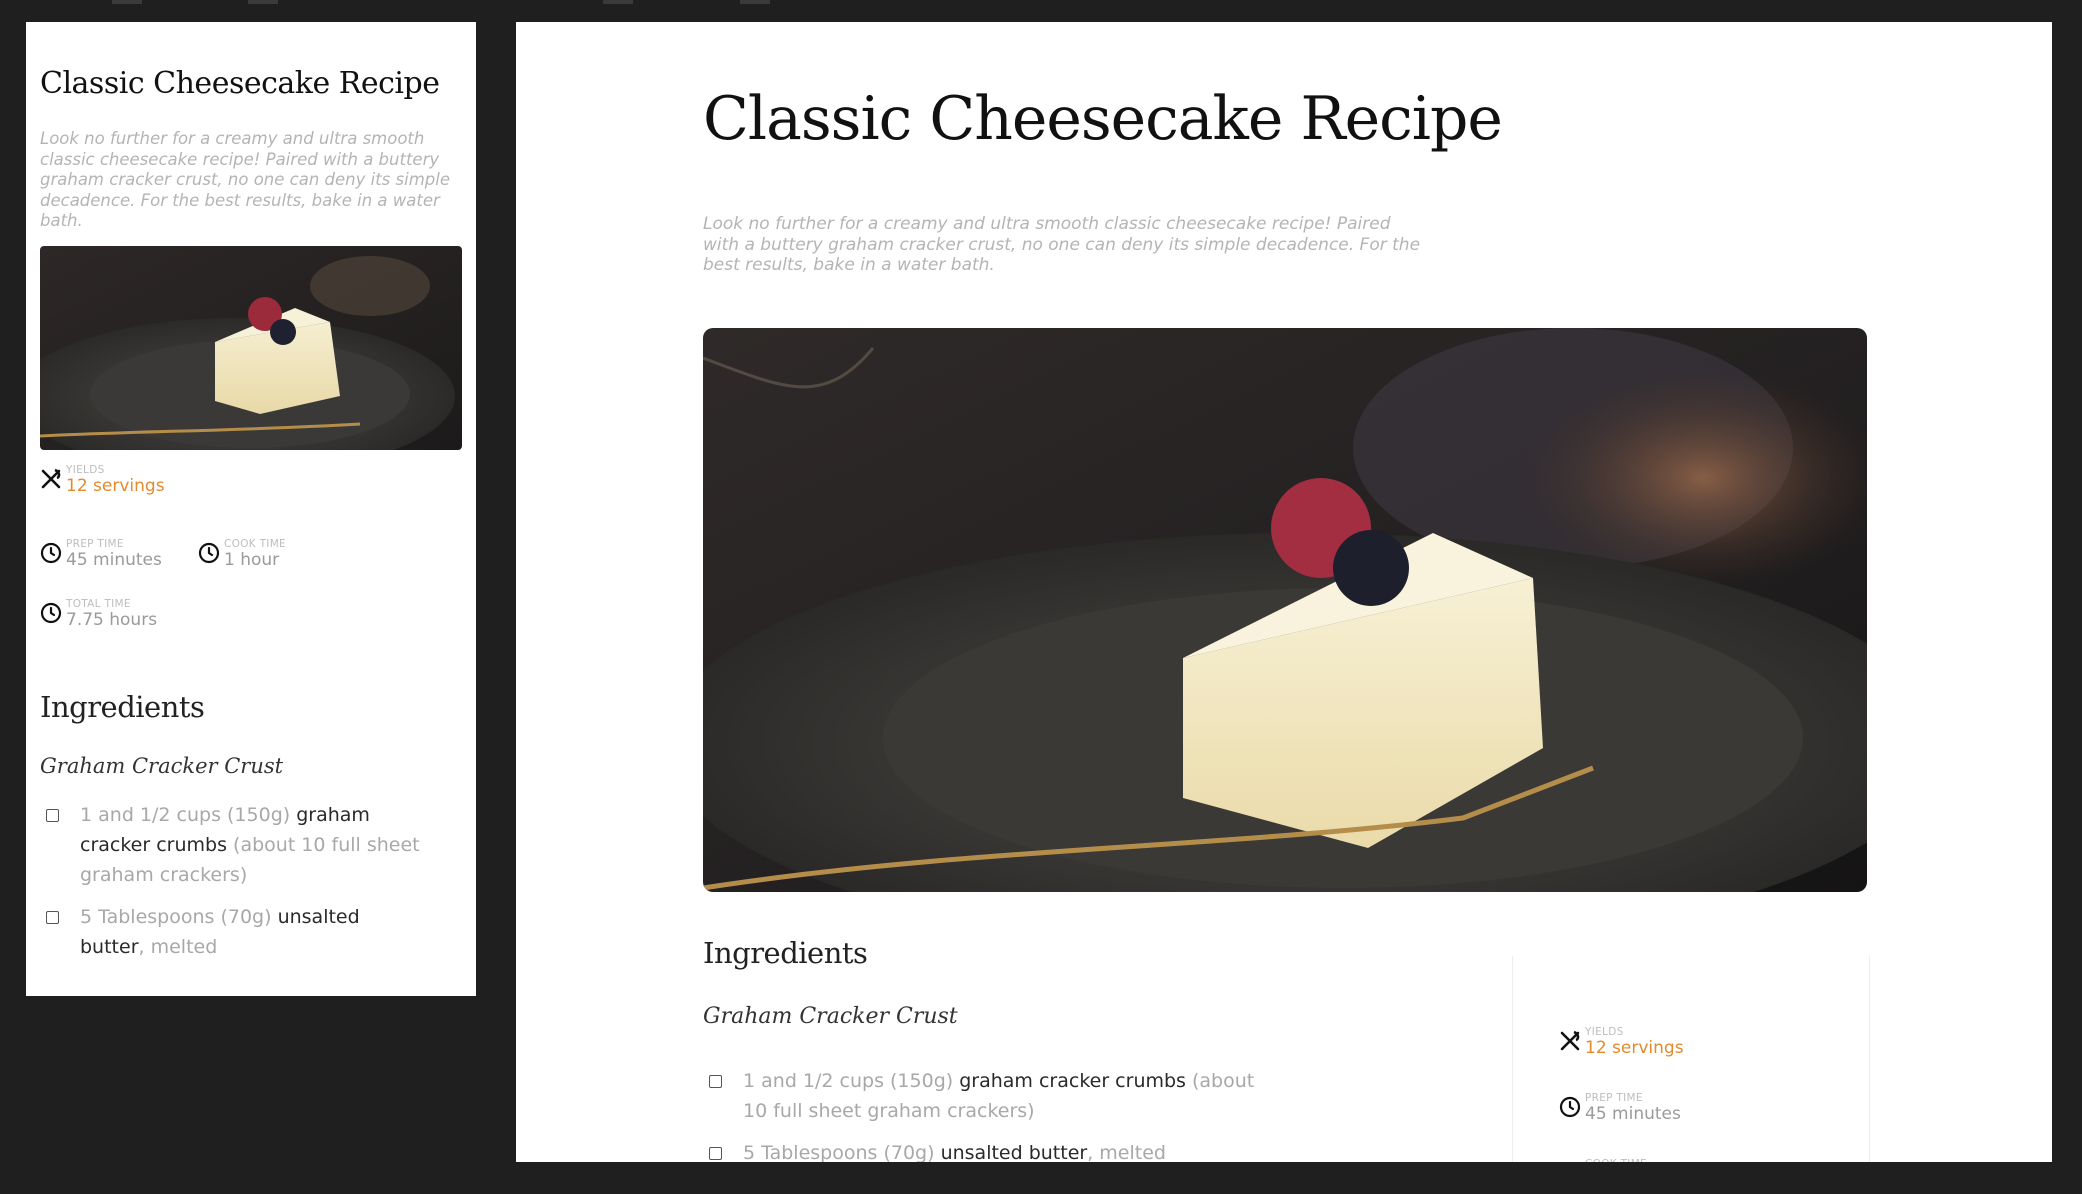 Image resolution: width=2082 pixels, height=1194 pixels. I want to click on yields-row: YIELDS 12 servings, so click(251, 480).